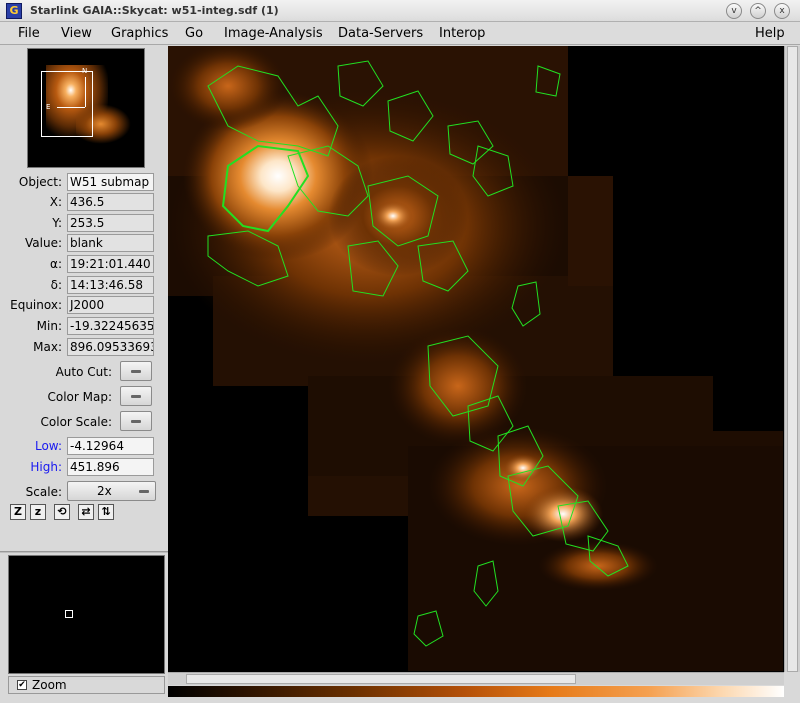 Image resolution: width=800 pixels, height=703 pixels. Describe the element at coordinates (106, 512) in the screenshot. I see `flip-y-icon: ⇅` at that location.